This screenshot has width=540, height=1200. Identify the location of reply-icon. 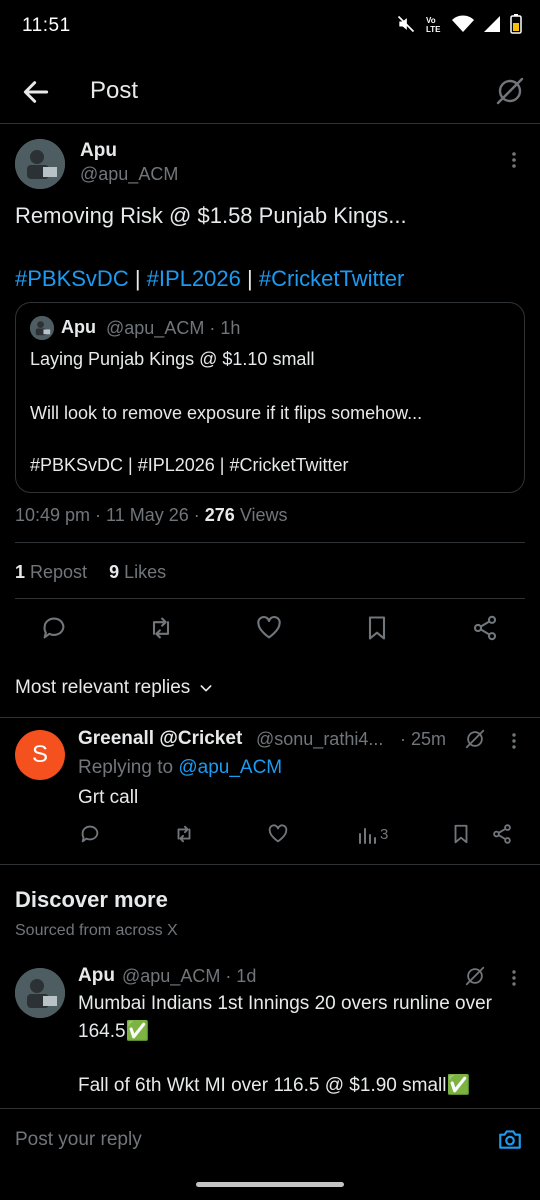
(90, 834).